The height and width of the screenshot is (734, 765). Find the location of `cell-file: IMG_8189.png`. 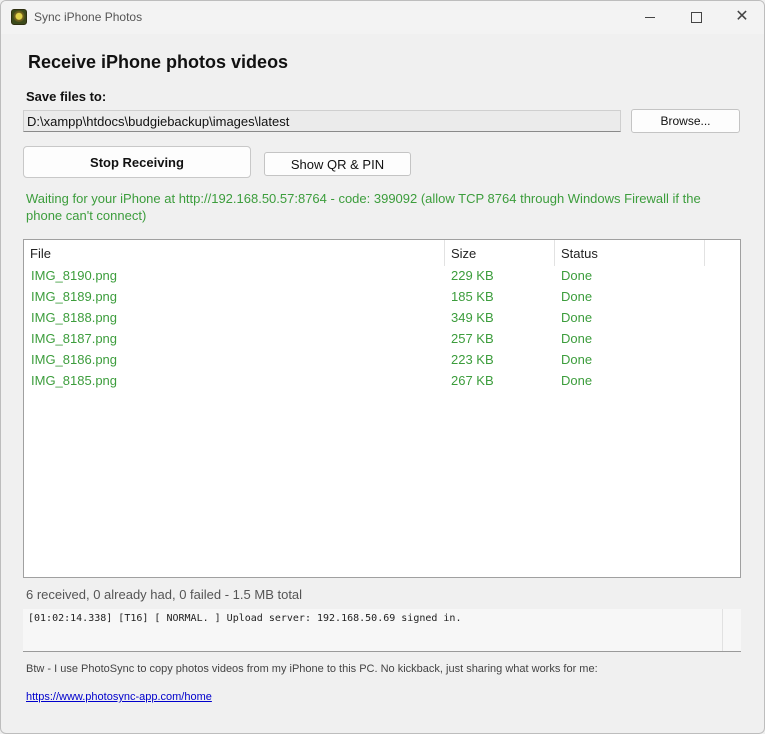

cell-file: IMG_8189.png is located at coordinates (74, 296).